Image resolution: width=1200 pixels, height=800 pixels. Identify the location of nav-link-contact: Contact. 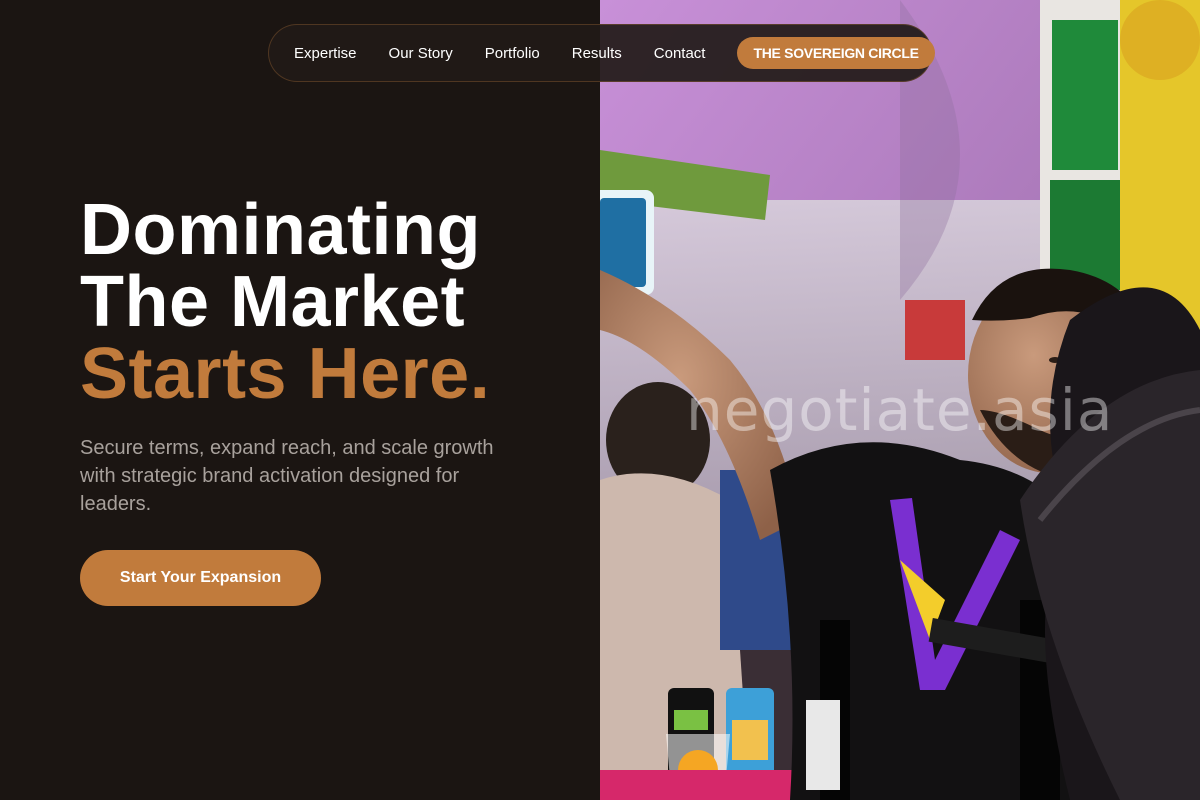
(680, 53).